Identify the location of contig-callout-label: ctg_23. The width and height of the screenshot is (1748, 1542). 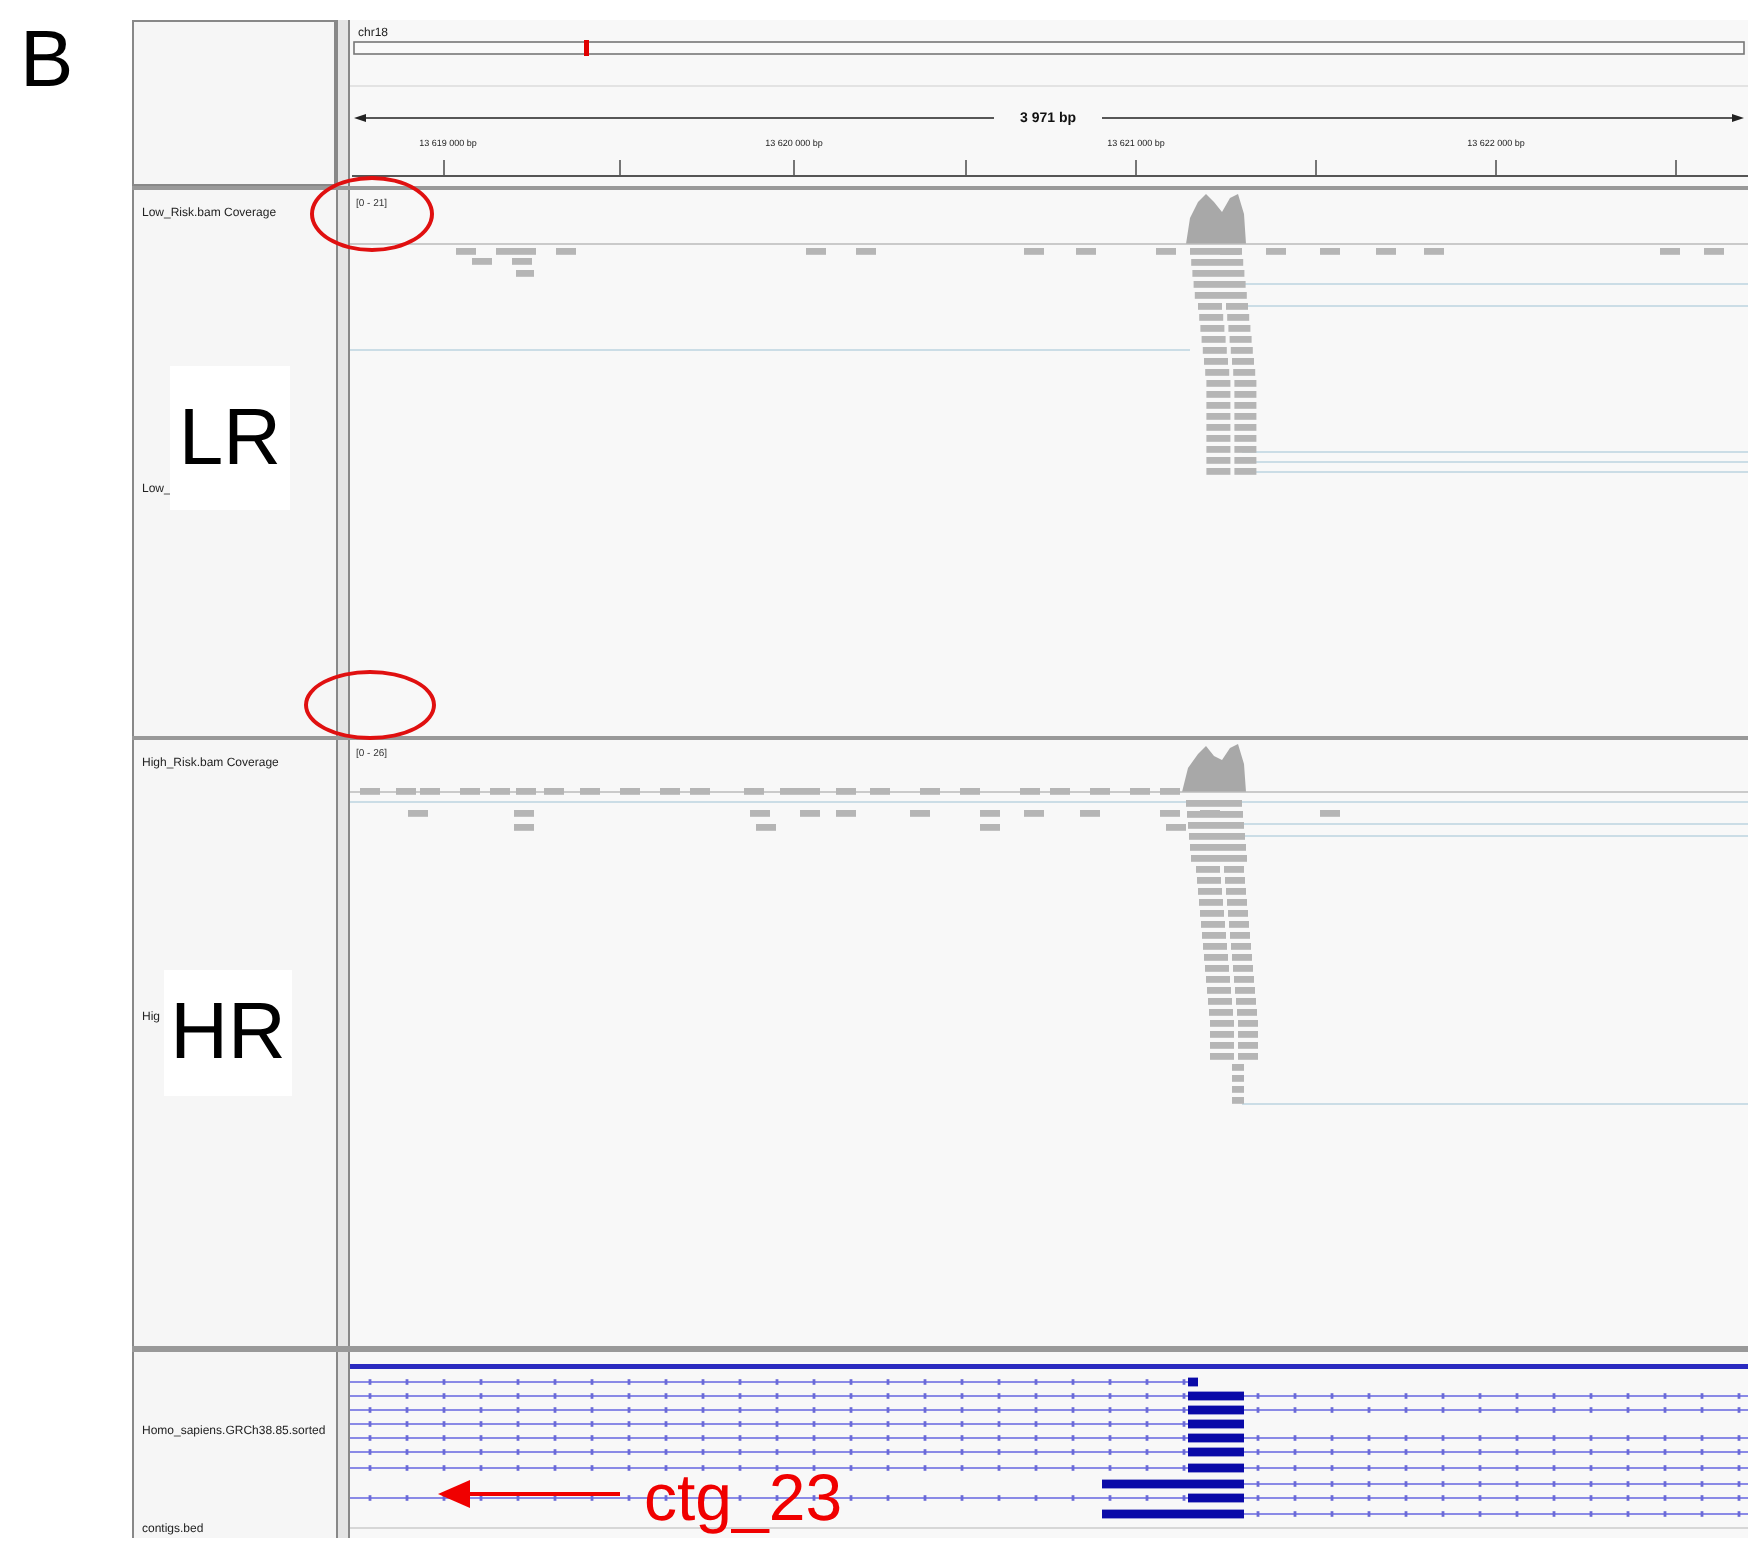
(743, 1497).